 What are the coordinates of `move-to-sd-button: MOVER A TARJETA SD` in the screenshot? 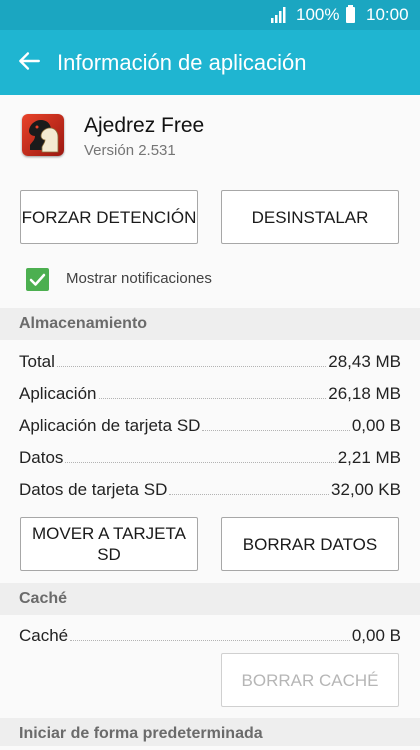 It's located at (109, 544).